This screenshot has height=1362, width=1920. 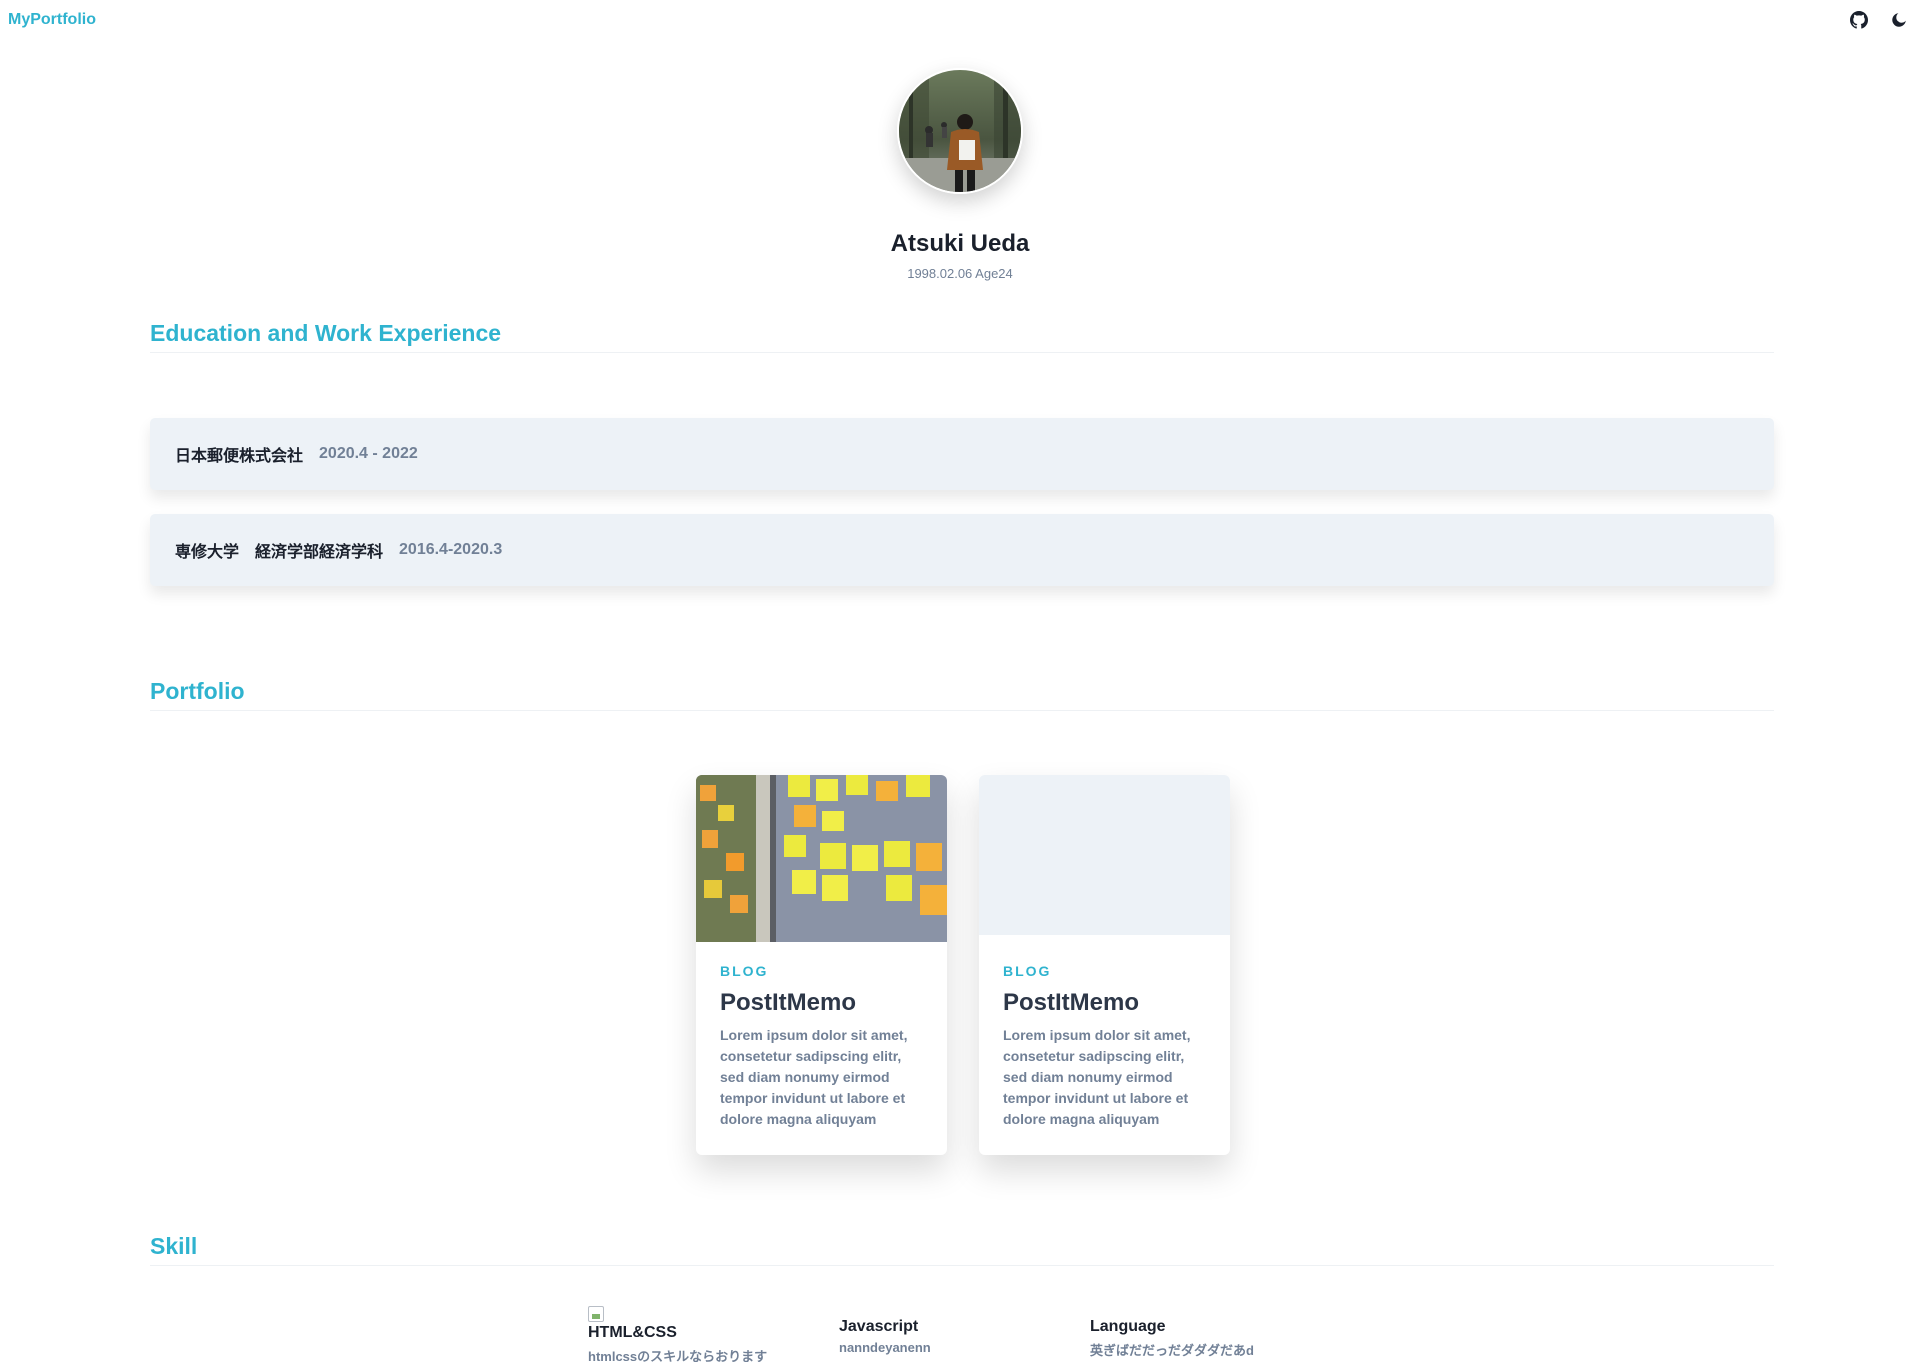 I want to click on portfolio-card-image, so click(x=821, y=858).